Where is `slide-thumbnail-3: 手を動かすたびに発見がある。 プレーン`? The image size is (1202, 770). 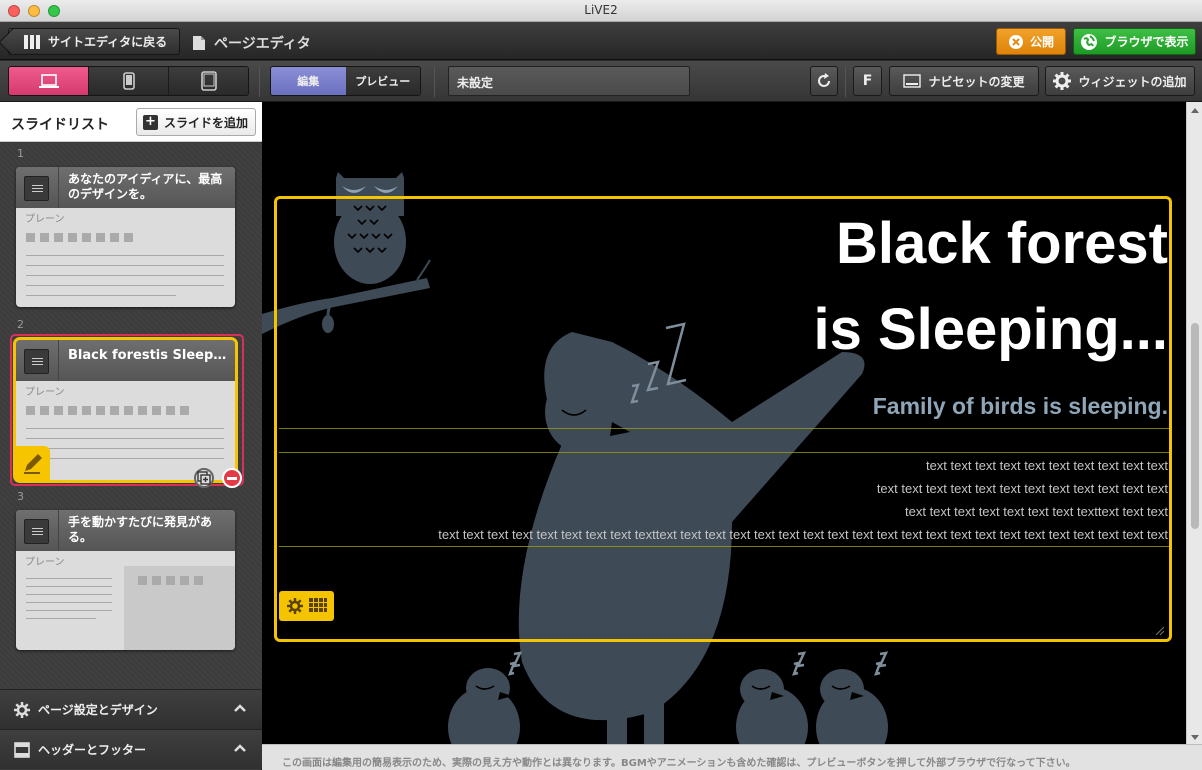
slide-thumbnail-3: 手を動かすたびに発見がある。 プレーン is located at coordinates (125, 580).